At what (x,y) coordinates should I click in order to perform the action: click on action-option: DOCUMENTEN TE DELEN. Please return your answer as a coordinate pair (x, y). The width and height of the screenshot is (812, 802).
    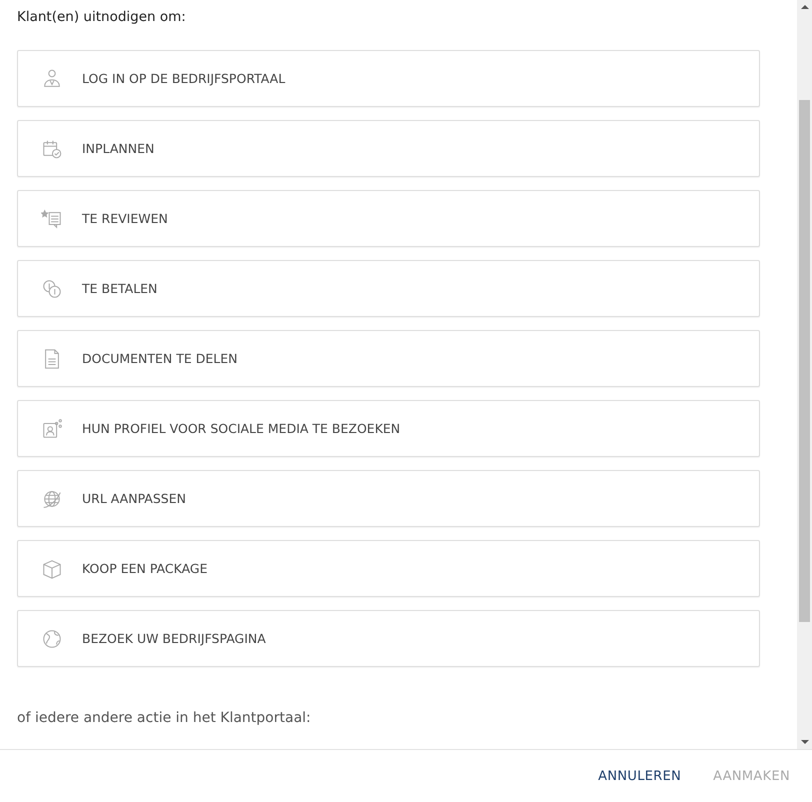
    Looking at the image, I should click on (388, 358).